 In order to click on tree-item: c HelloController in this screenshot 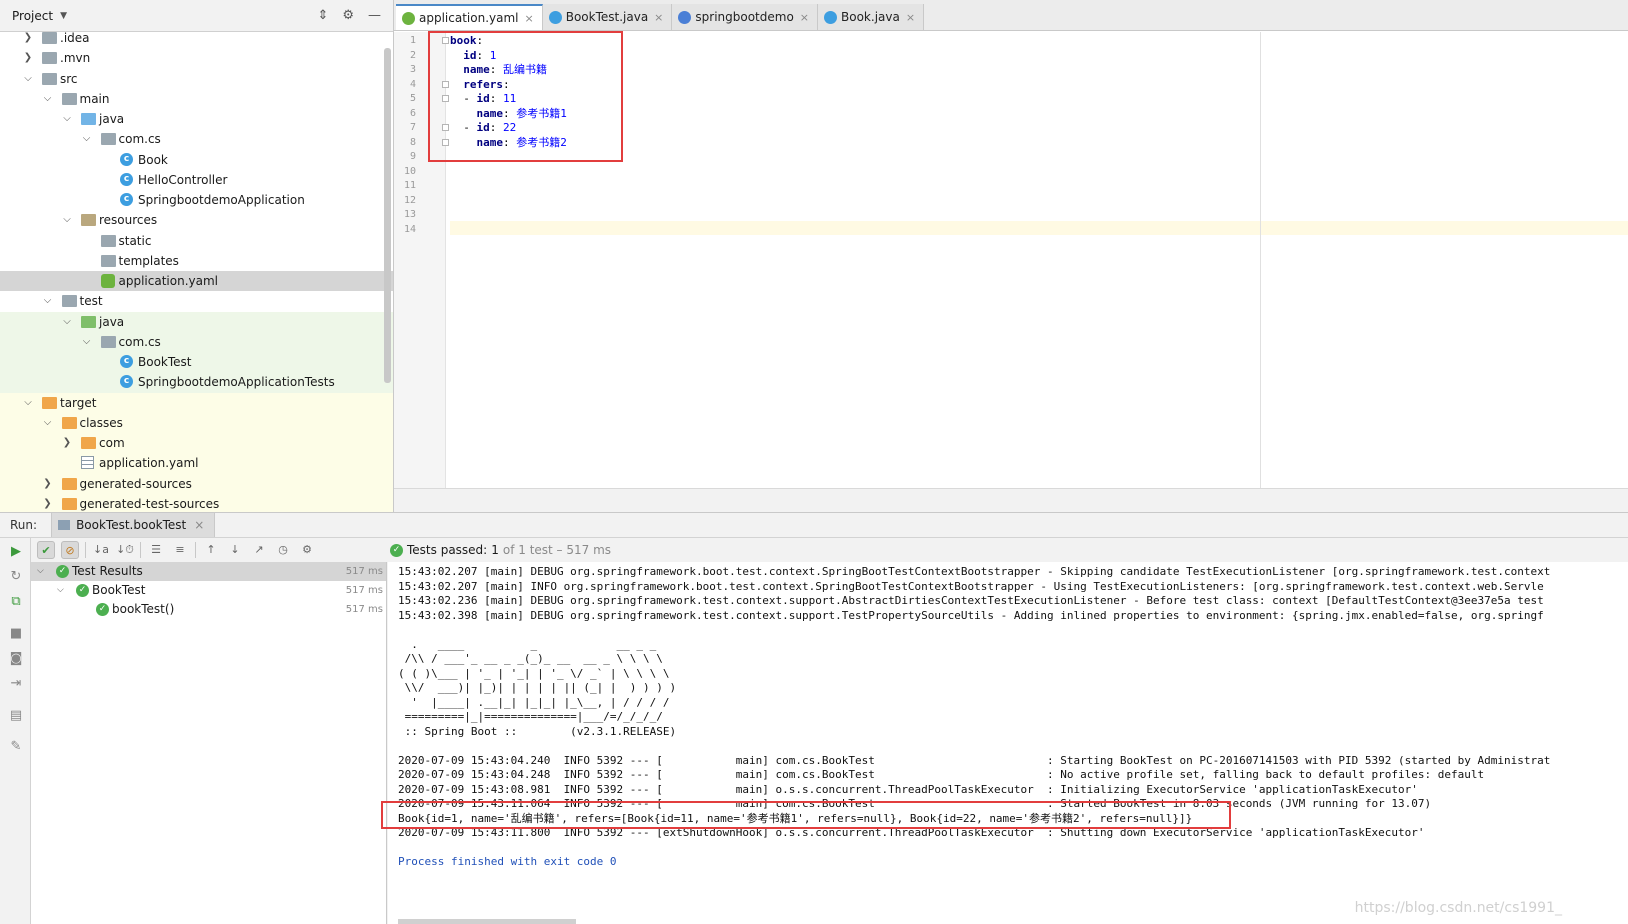, I will do `click(196, 180)`.